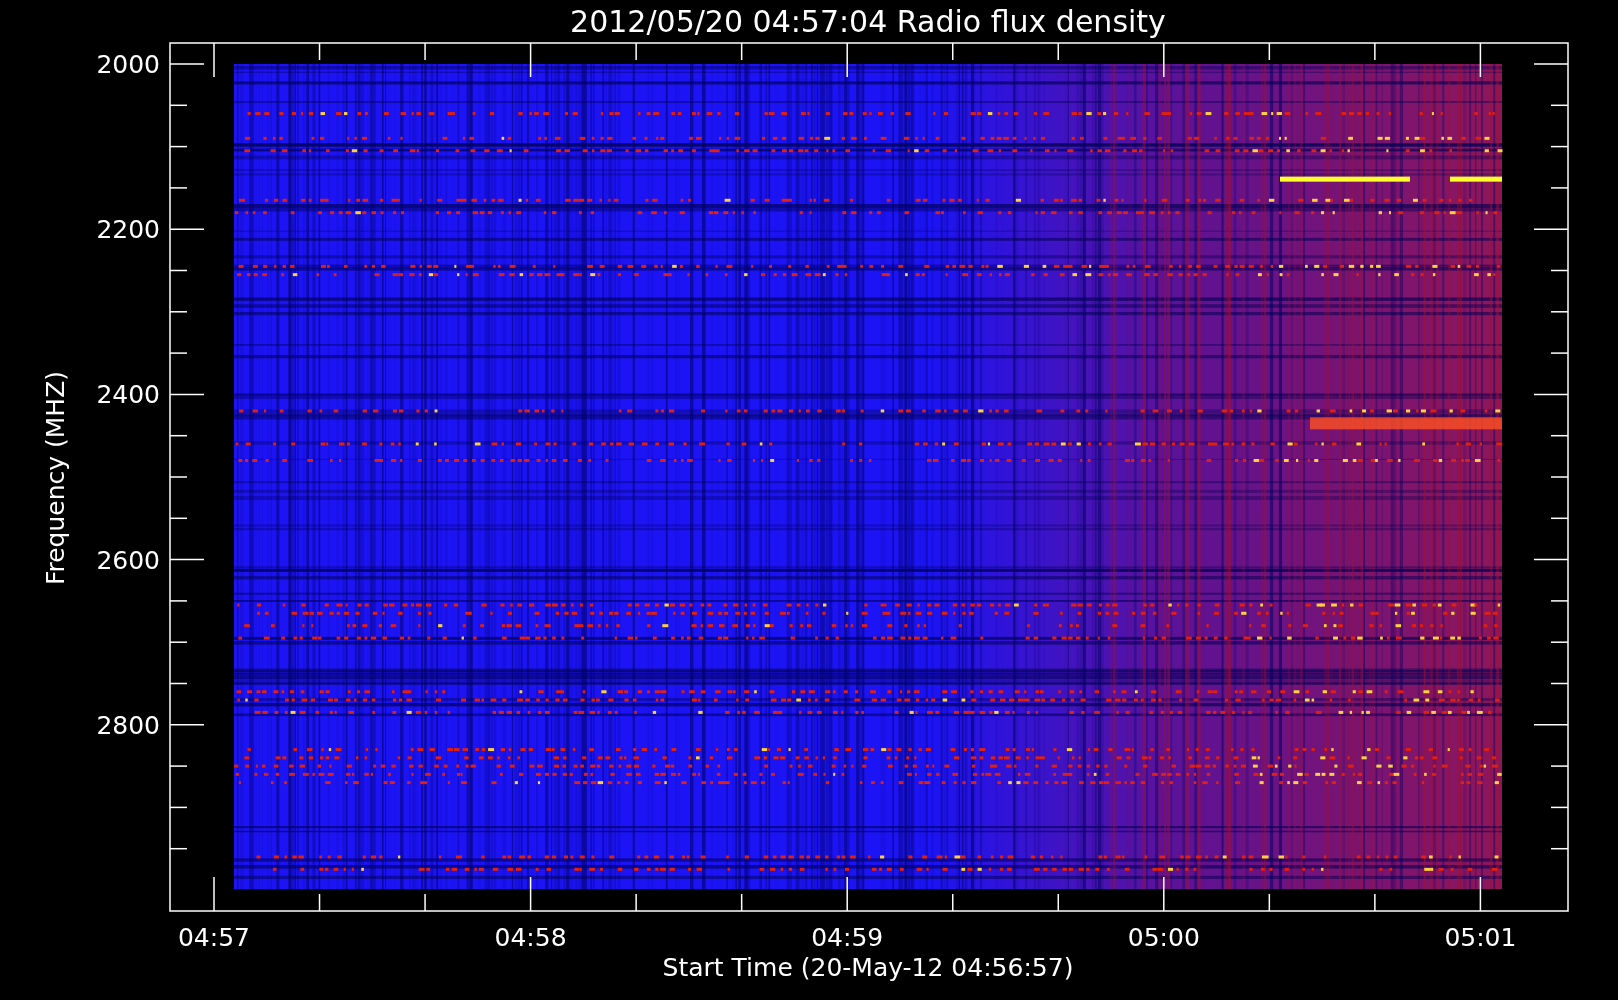 The image size is (1618, 1000). I want to click on axis-label: Start Time (20-May-12 04:56:57), so click(868, 967).